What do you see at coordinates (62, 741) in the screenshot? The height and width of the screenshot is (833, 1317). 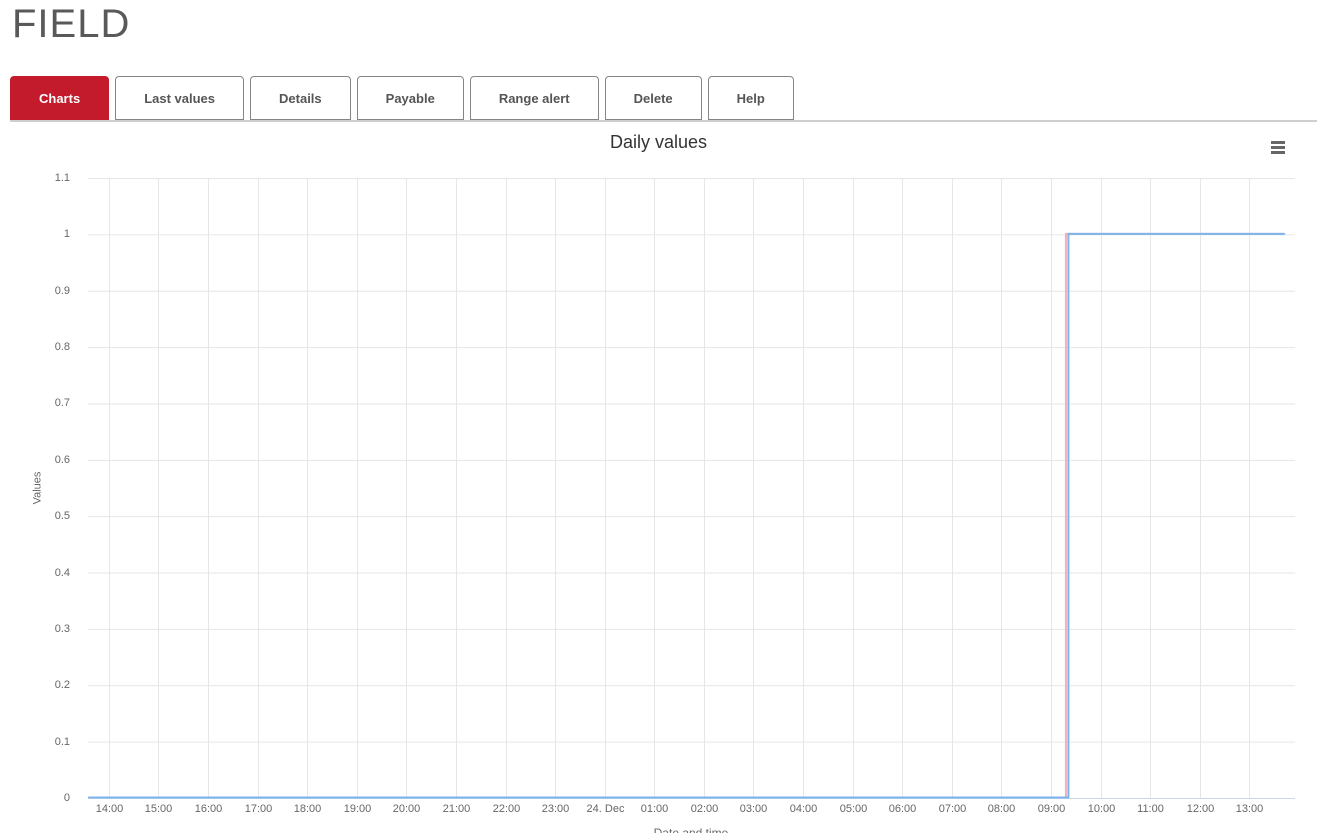 I see `y-tick-label: 0.1` at bounding box center [62, 741].